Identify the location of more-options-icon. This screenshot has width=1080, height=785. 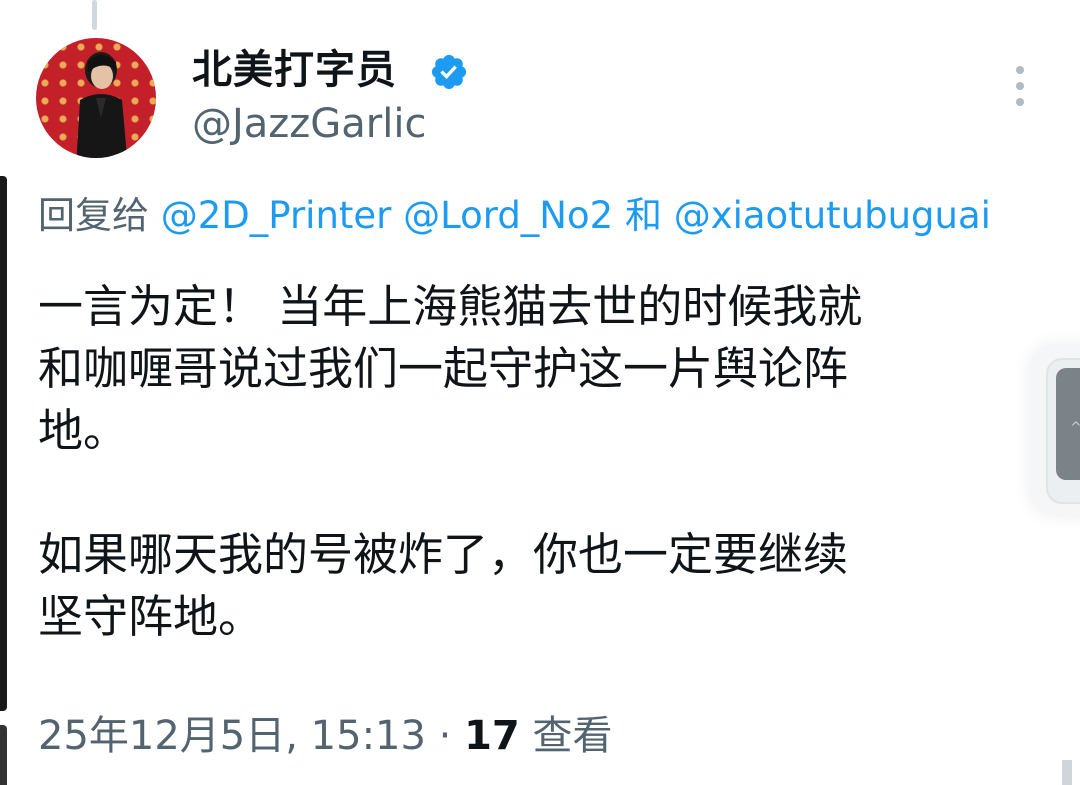
(1020, 86).